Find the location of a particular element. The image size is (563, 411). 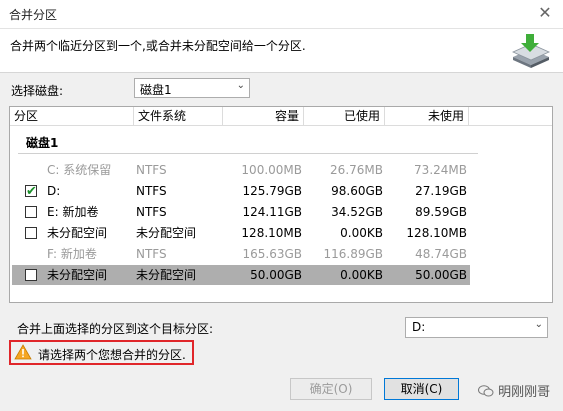

partition-name: C: 系统保留 is located at coordinates (79, 170).